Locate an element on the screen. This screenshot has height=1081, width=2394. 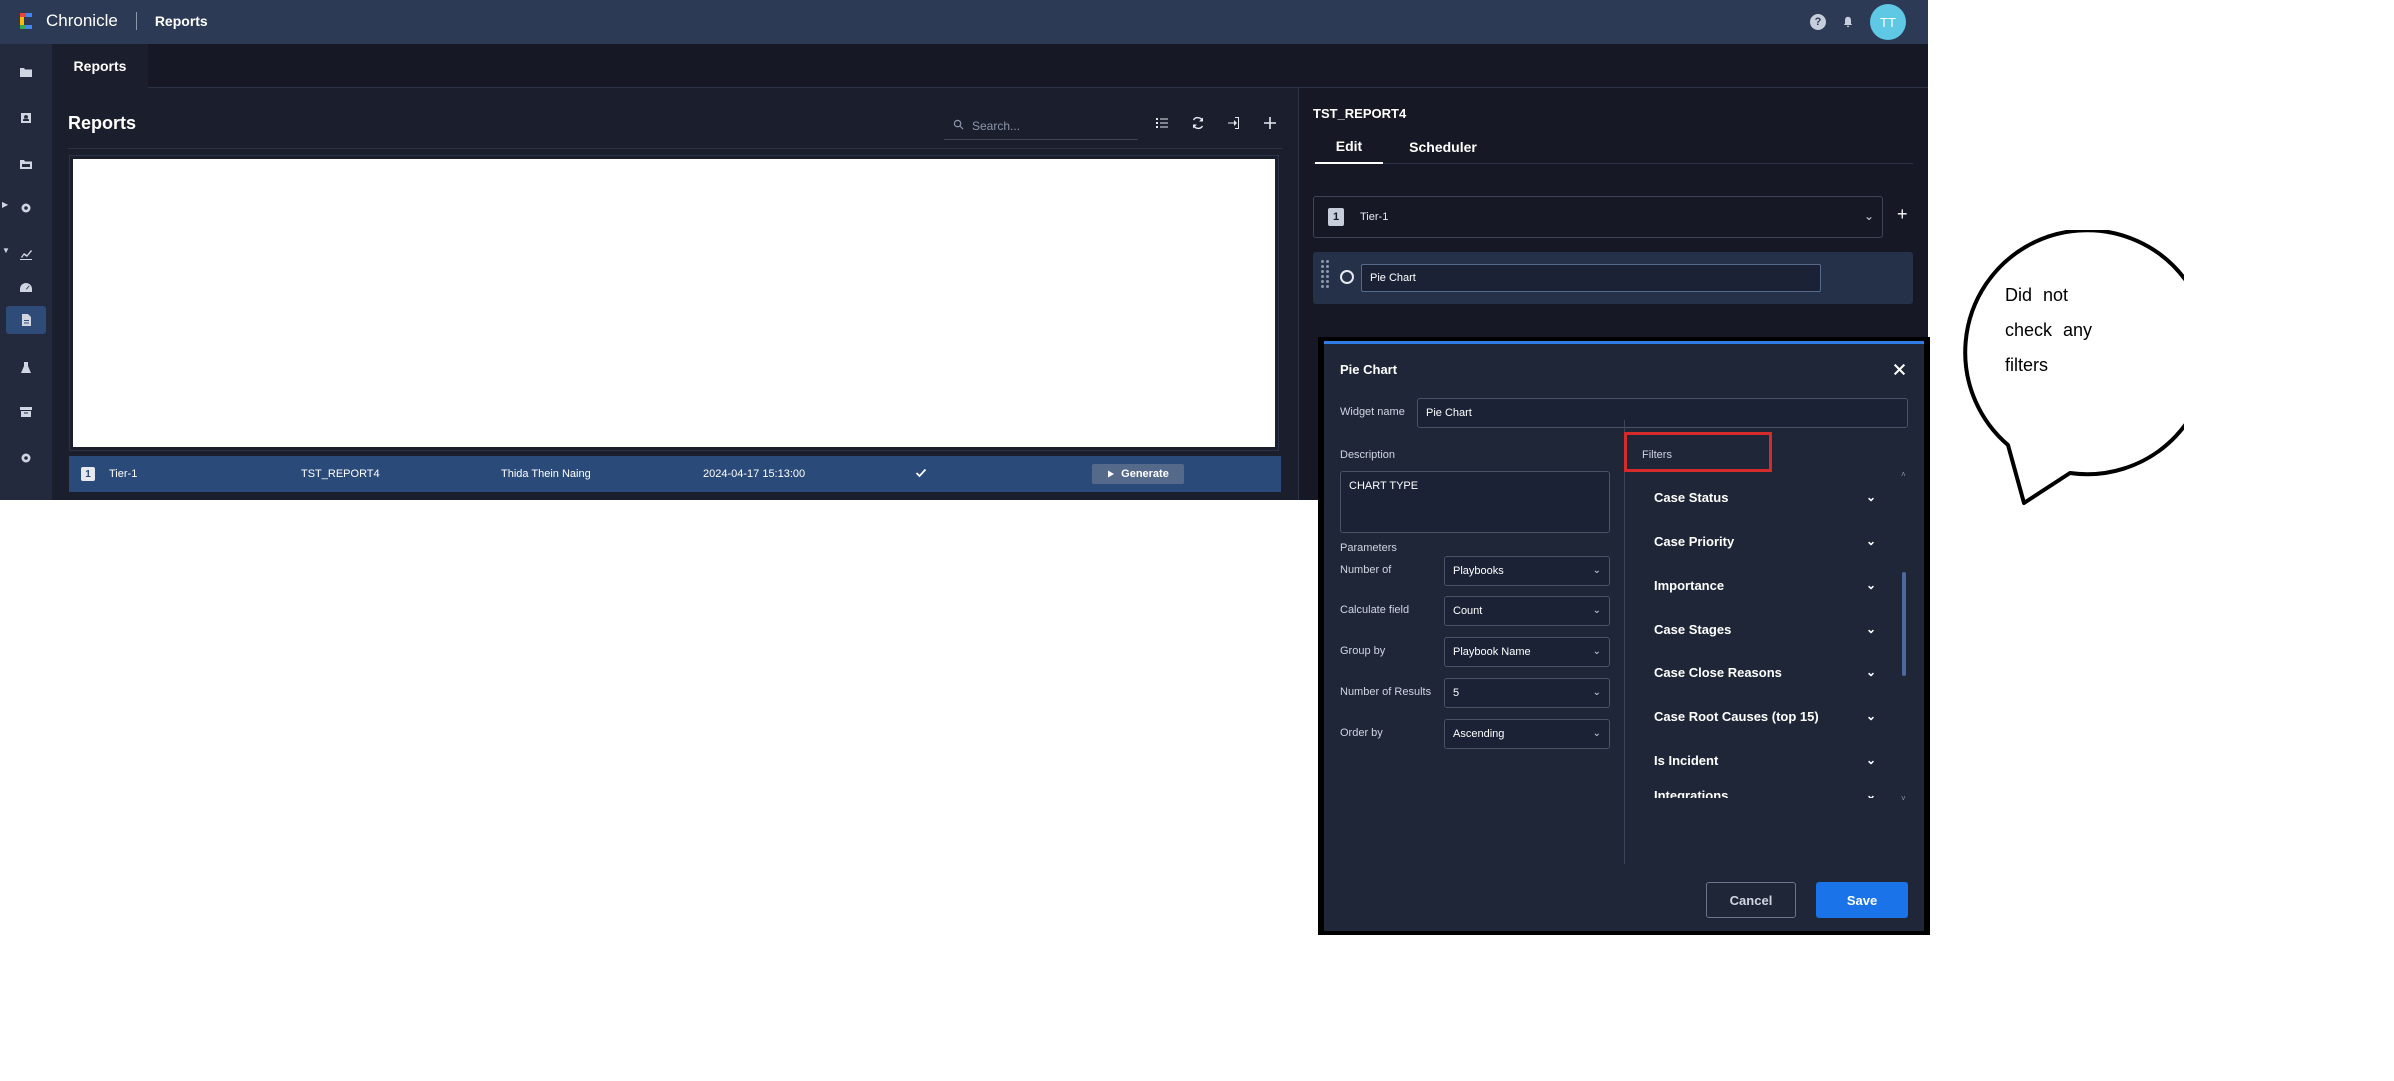
row-tier: Tier-1 is located at coordinates (123, 474).